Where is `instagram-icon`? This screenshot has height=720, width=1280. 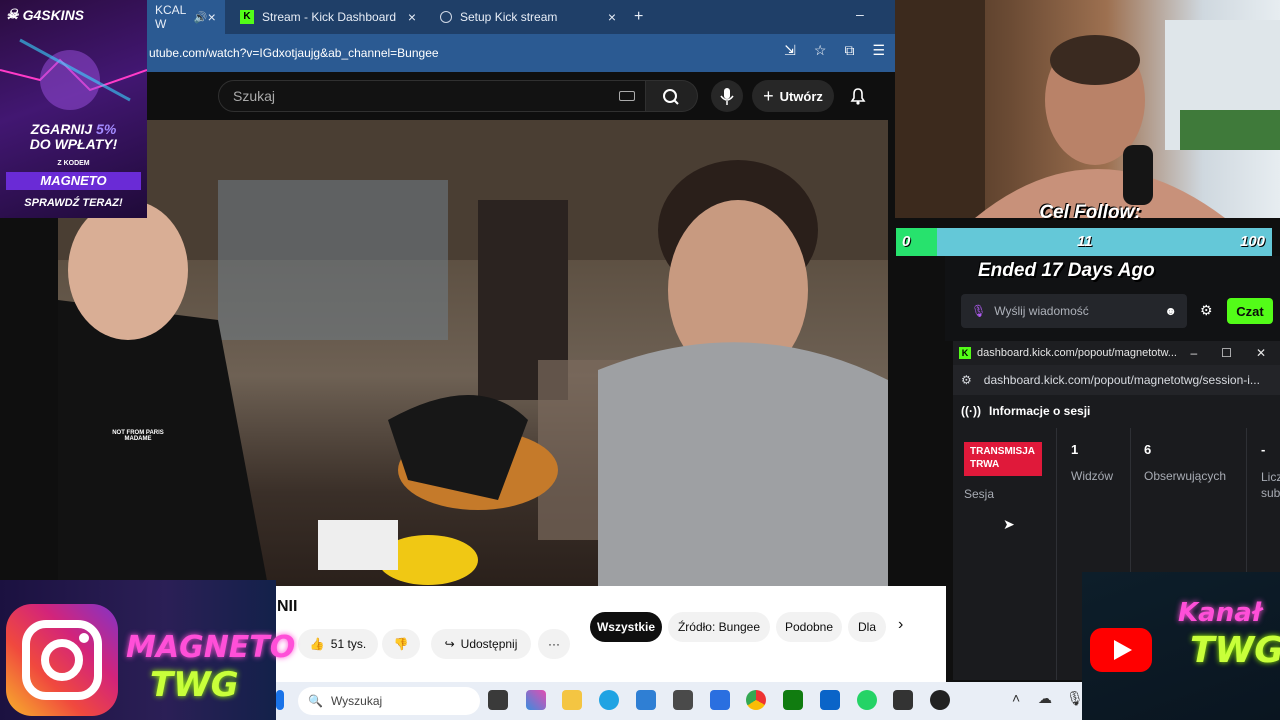 instagram-icon is located at coordinates (62, 660).